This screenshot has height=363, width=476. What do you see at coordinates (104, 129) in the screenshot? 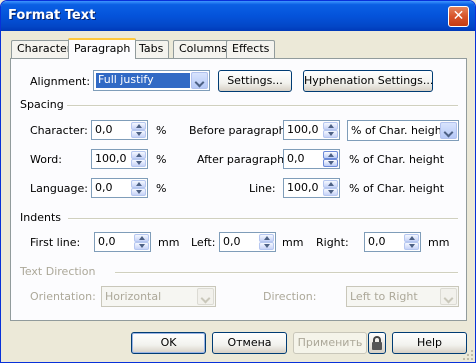
I see `character-spacing-value: 0,0` at bounding box center [104, 129].